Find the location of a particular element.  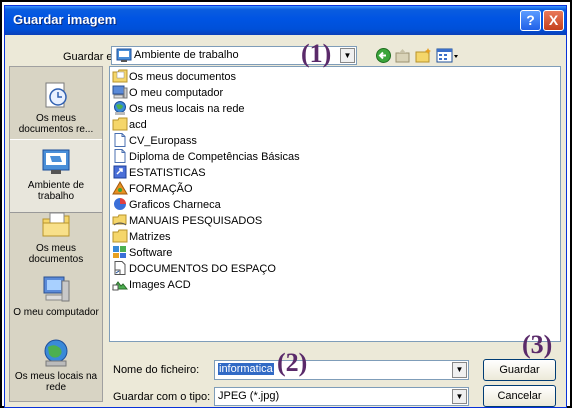

filename-input: informatica ▼ is located at coordinates (341, 370).